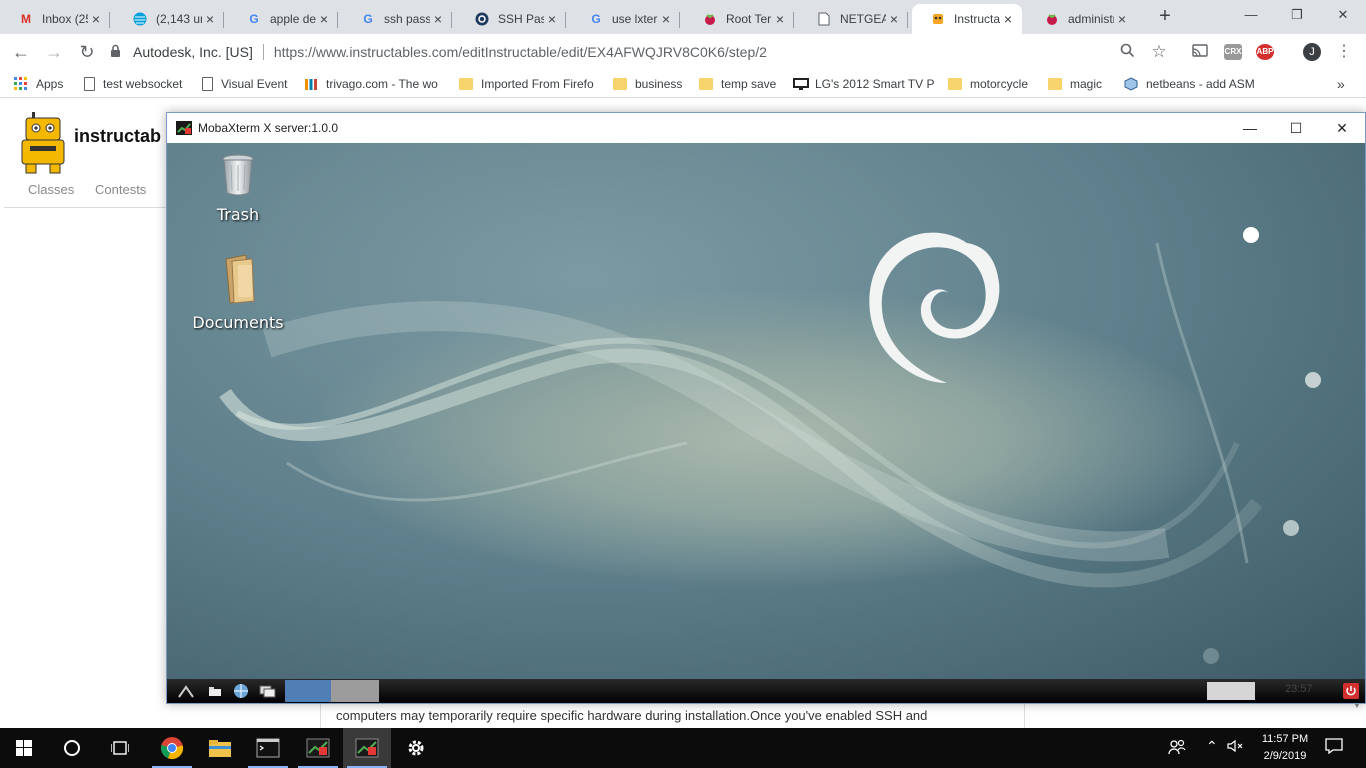 The width and height of the screenshot is (1366, 768). I want to click on panel-plugin, so click(1231, 691).